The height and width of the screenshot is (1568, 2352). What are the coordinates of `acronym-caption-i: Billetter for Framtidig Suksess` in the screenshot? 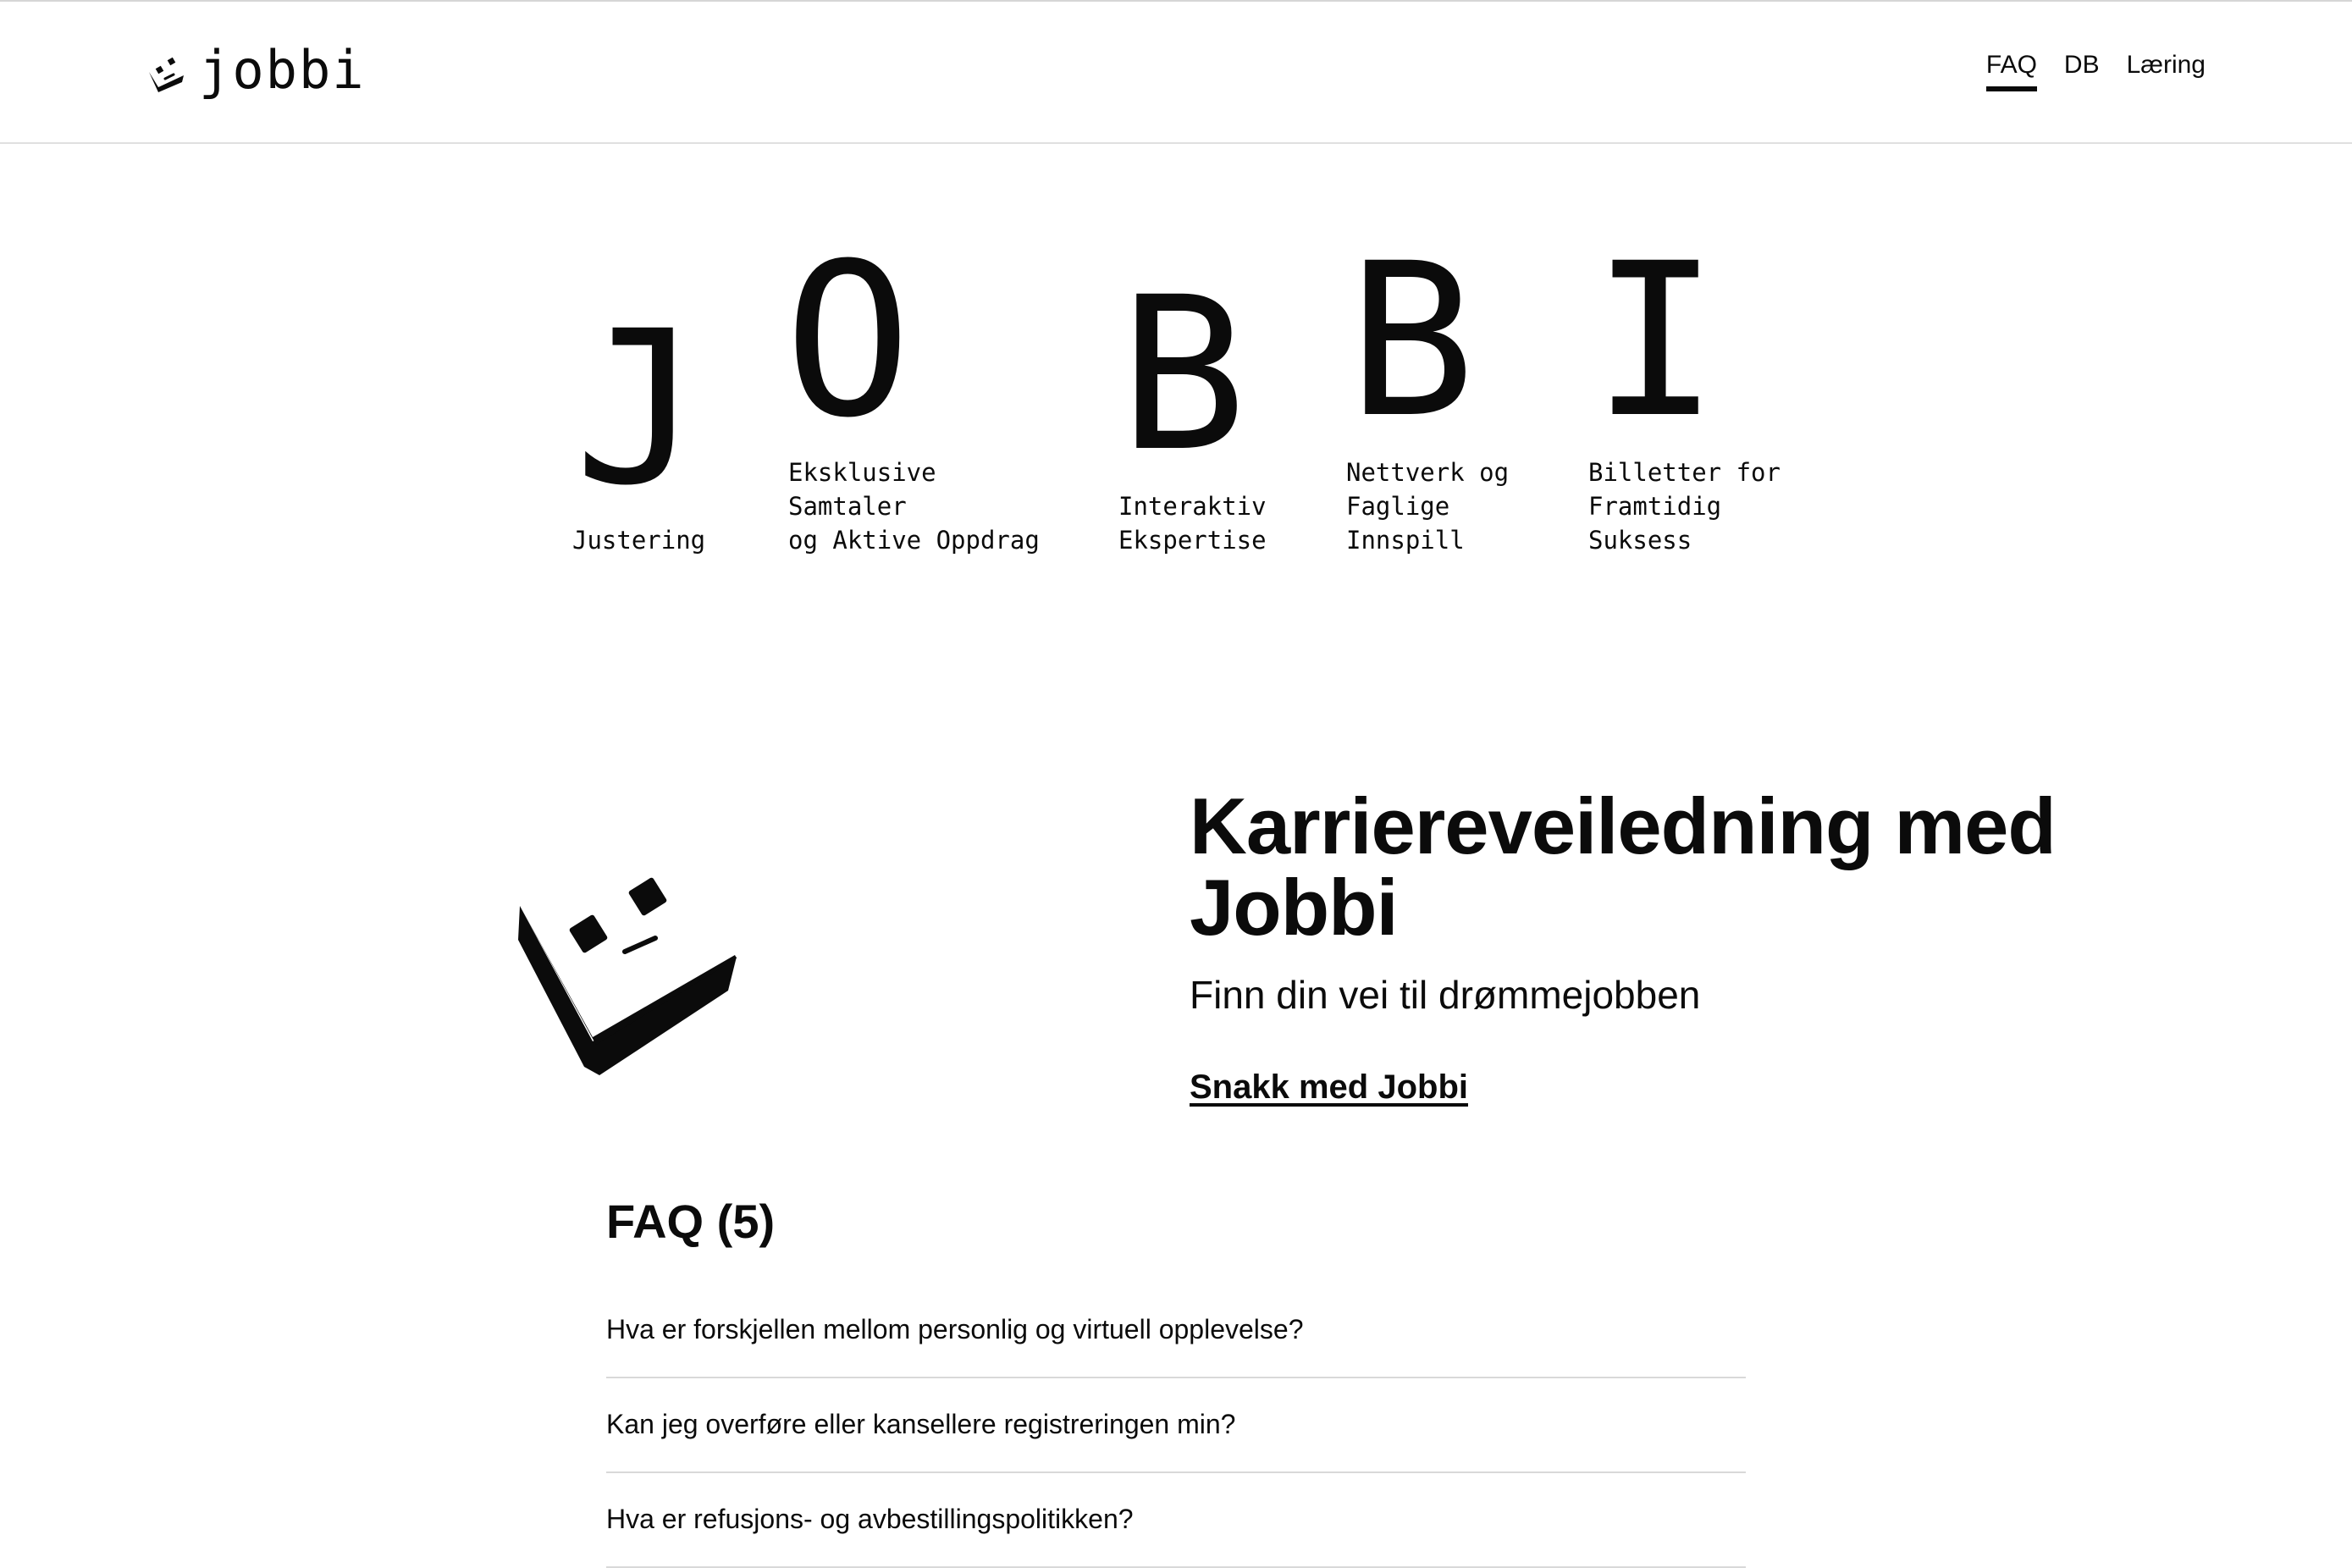 It's located at (1684, 506).